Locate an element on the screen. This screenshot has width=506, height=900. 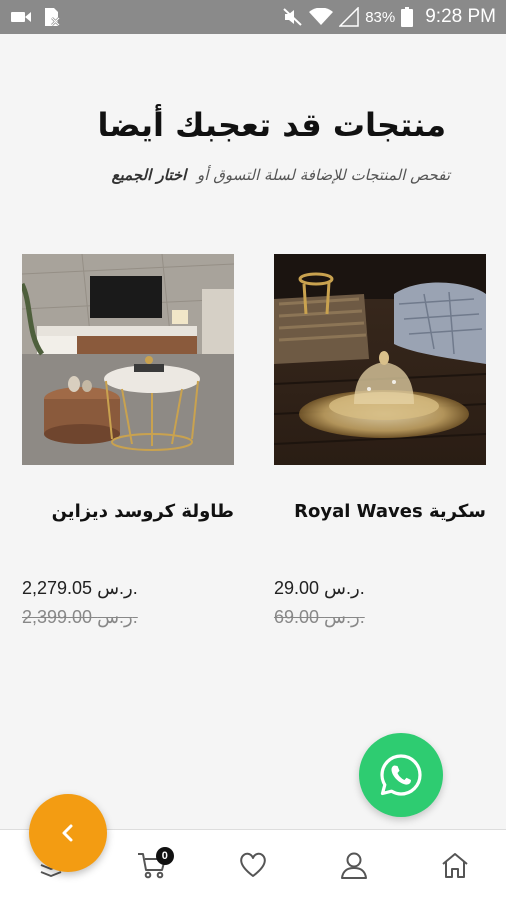
user-icon is located at coordinates (354, 865).